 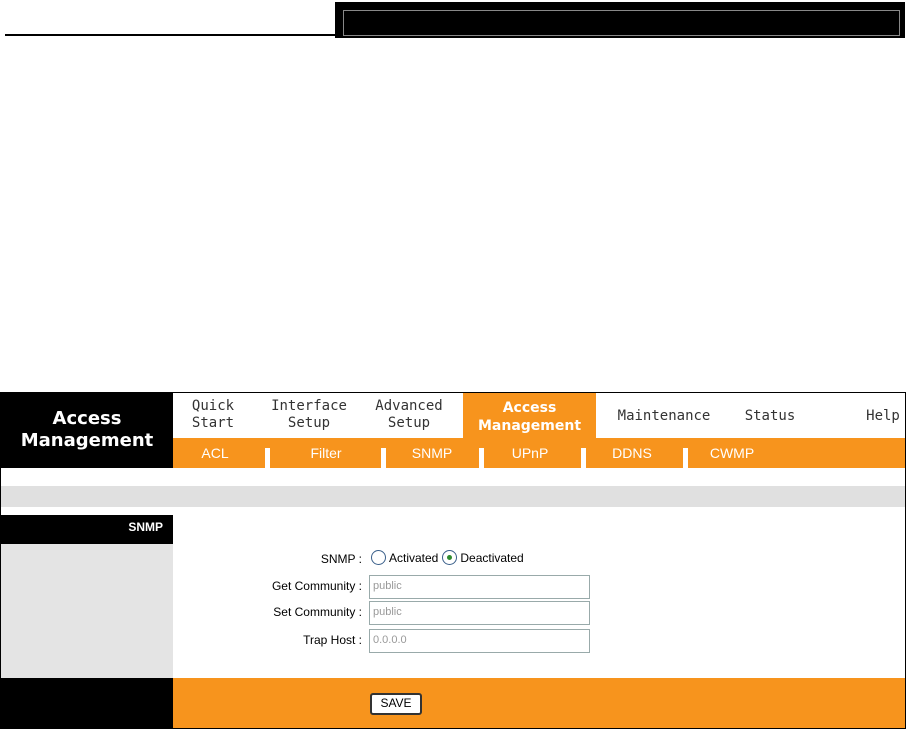 I want to click on save-button: SAVE, so click(x=396, y=704).